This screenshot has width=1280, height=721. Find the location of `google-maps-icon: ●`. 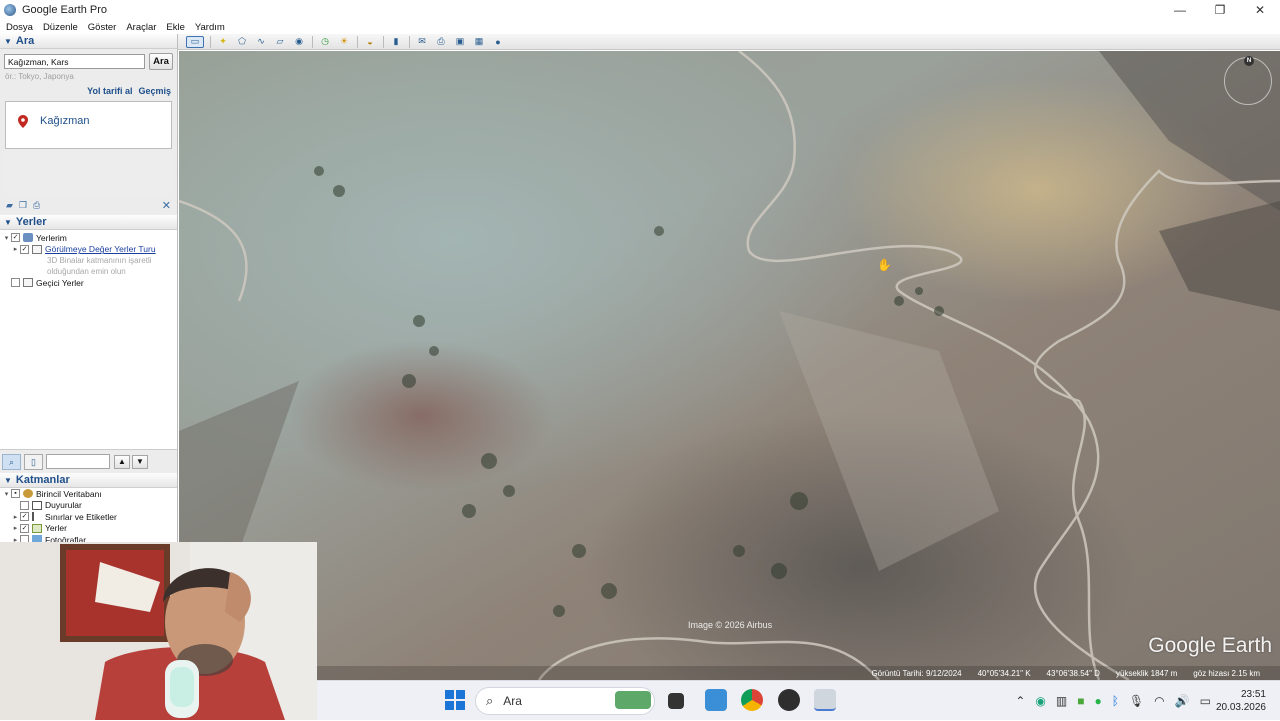

google-maps-icon: ● is located at coordinates (498, 42).